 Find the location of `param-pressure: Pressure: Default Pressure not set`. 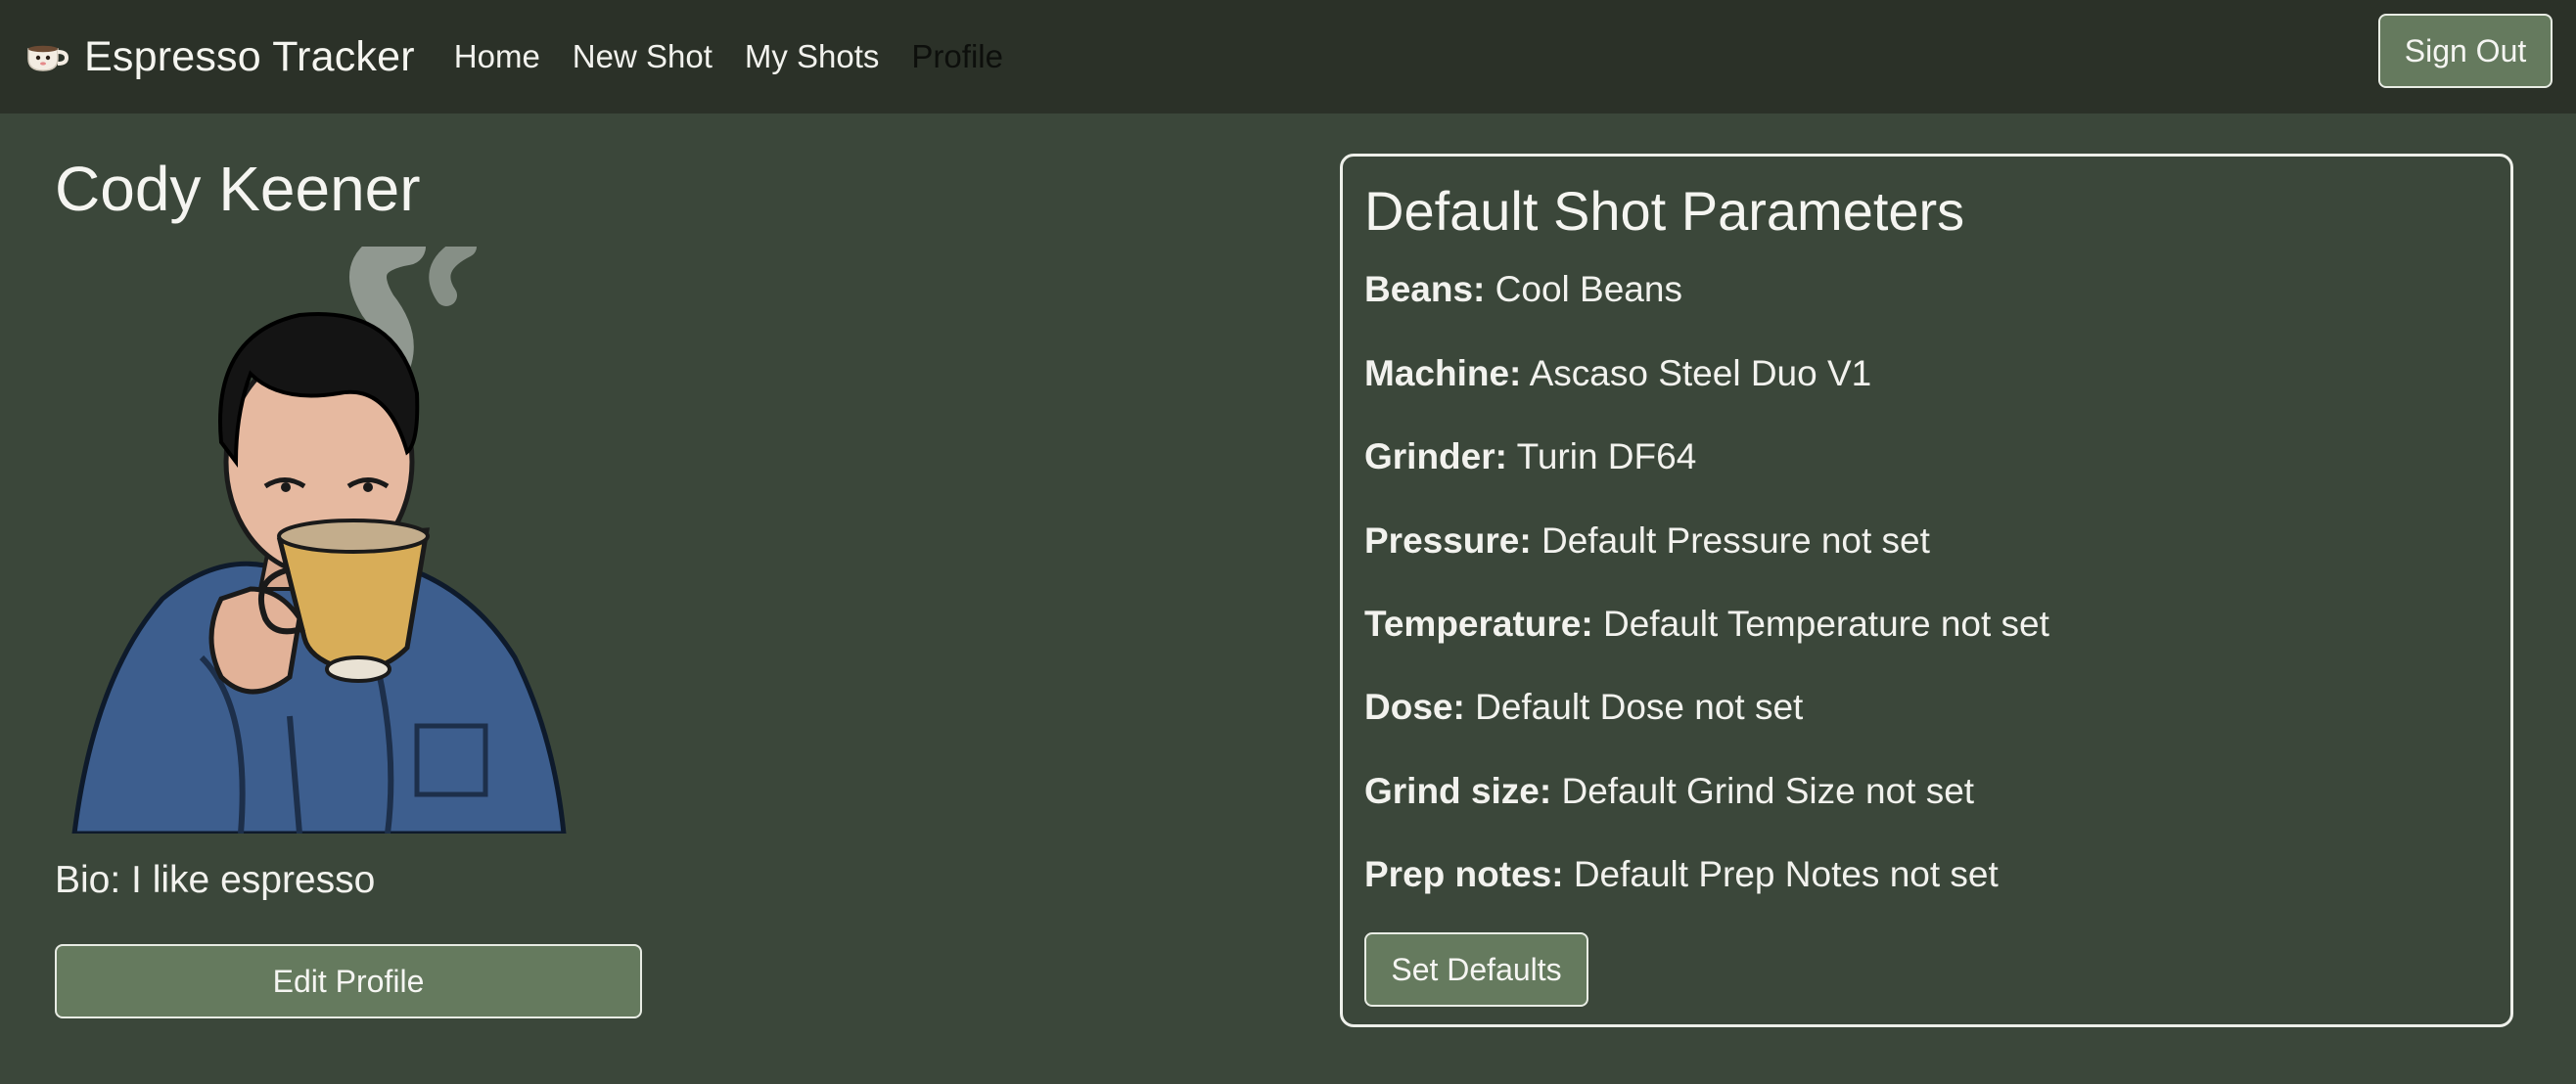

param-pressure: Pressure: Default Pressure not set is located at coordinates (1927, 541).